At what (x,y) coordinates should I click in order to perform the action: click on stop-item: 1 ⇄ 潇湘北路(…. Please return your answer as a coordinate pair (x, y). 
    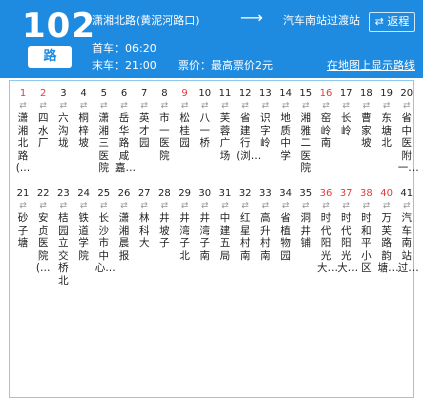
    Looking at the image, I should click on (23, 131).